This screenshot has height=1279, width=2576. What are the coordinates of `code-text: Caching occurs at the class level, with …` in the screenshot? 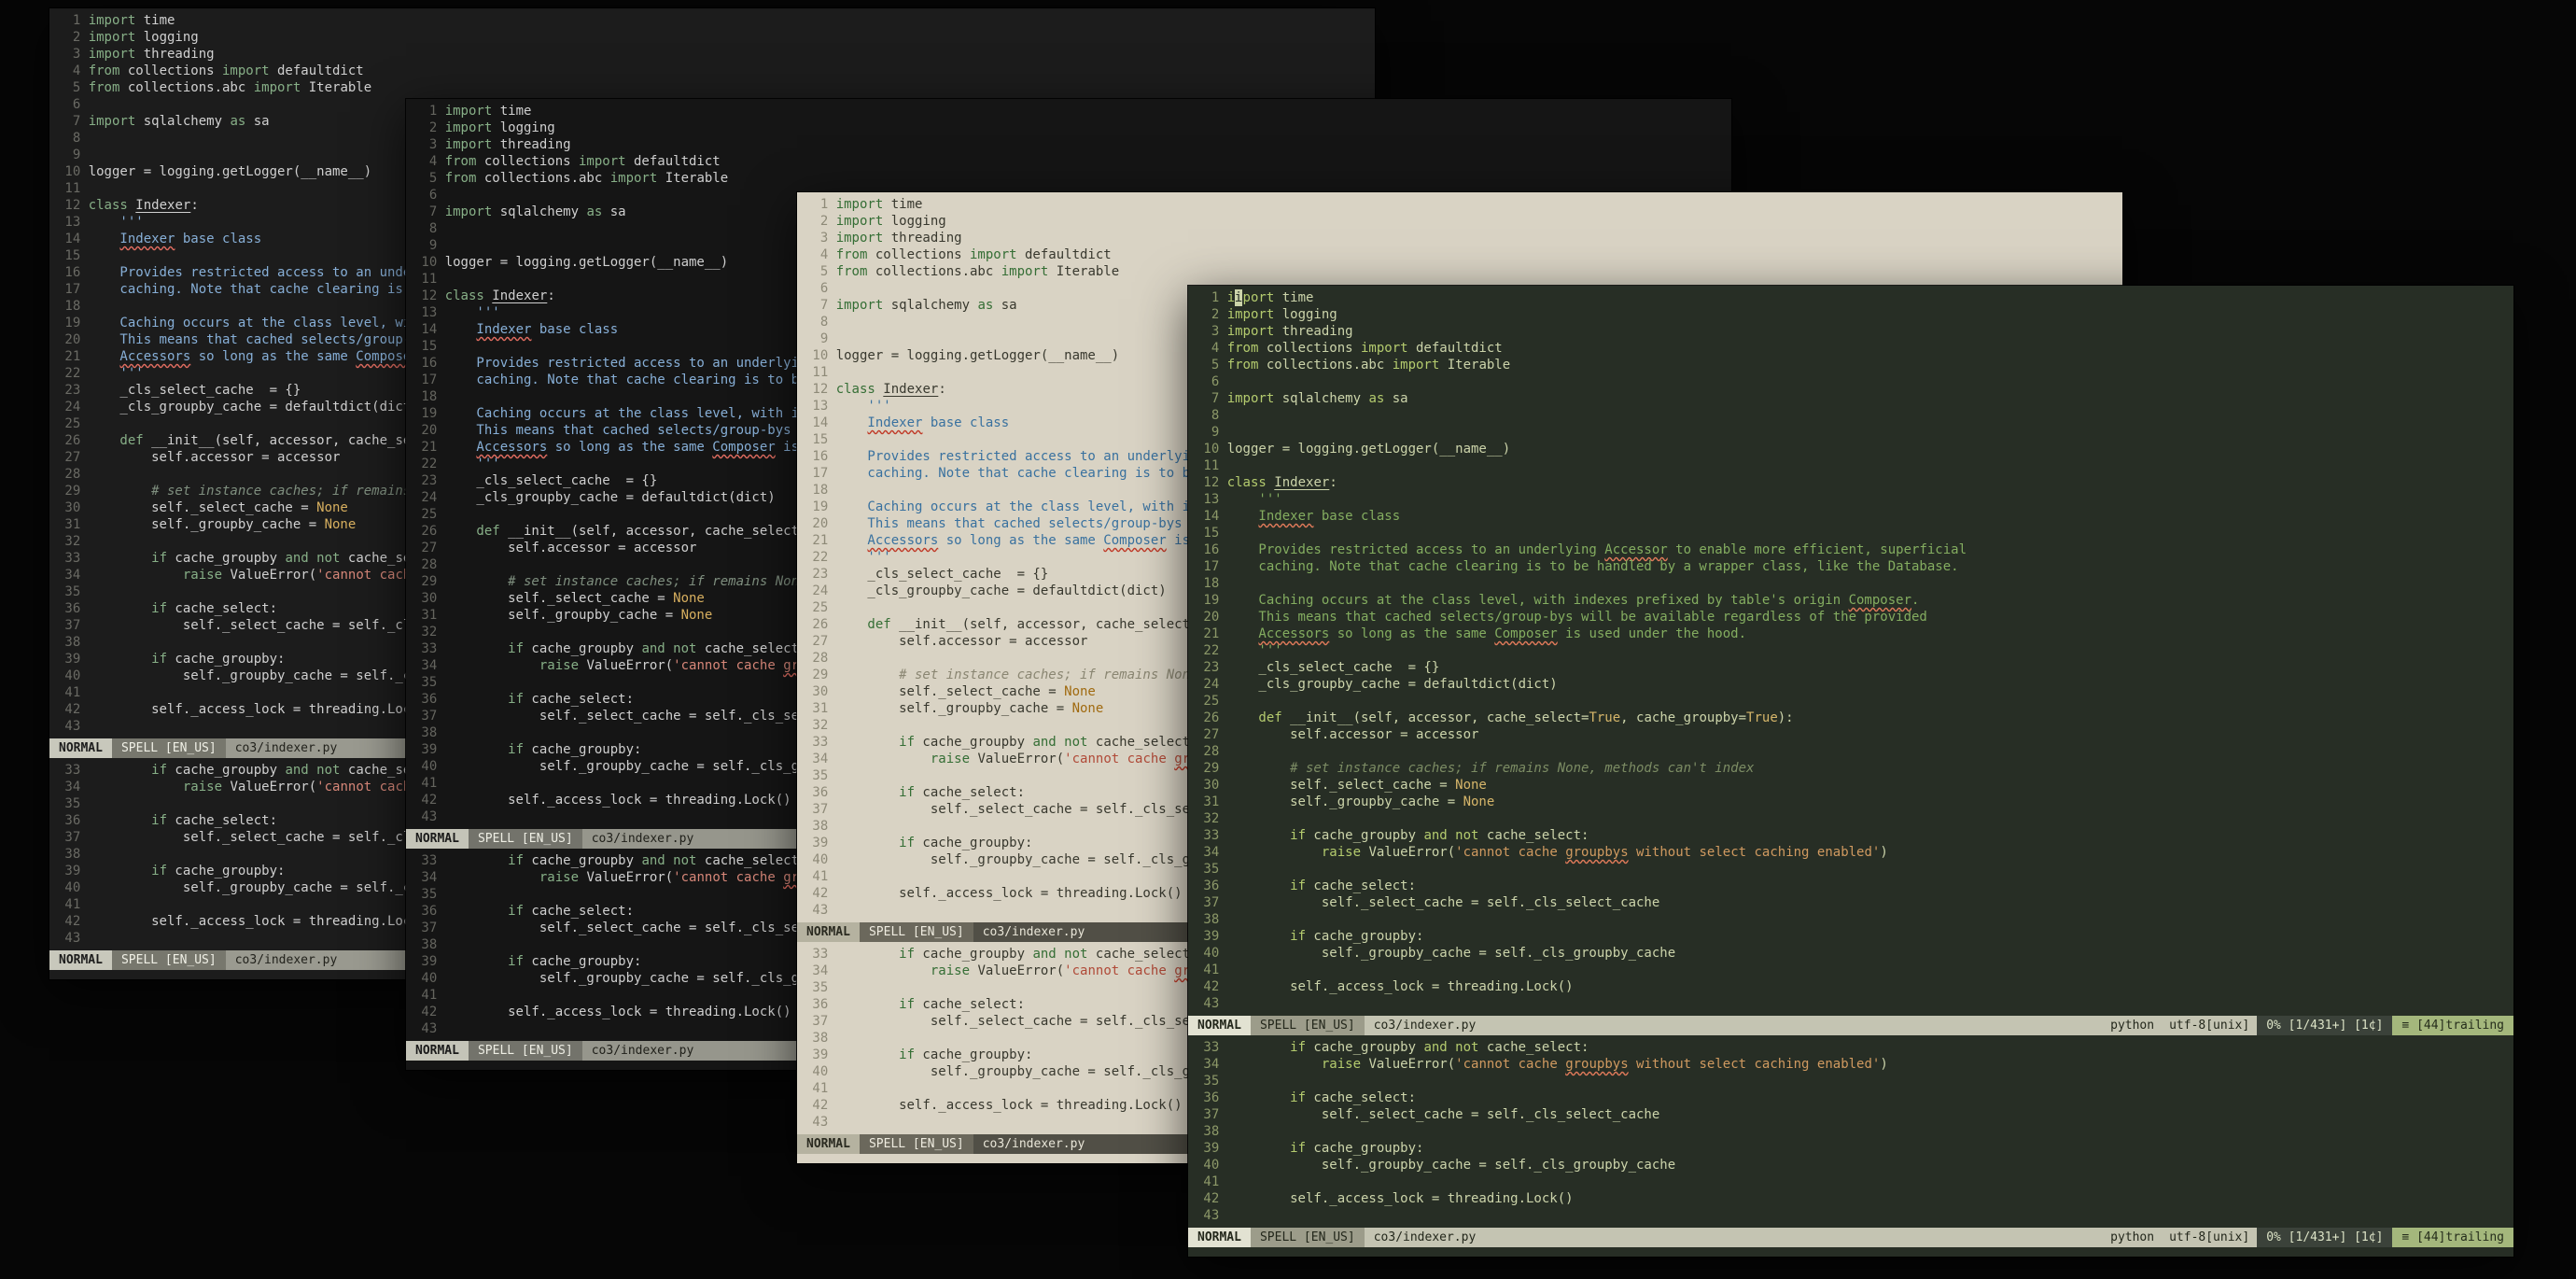 It's located at (1573, 600).